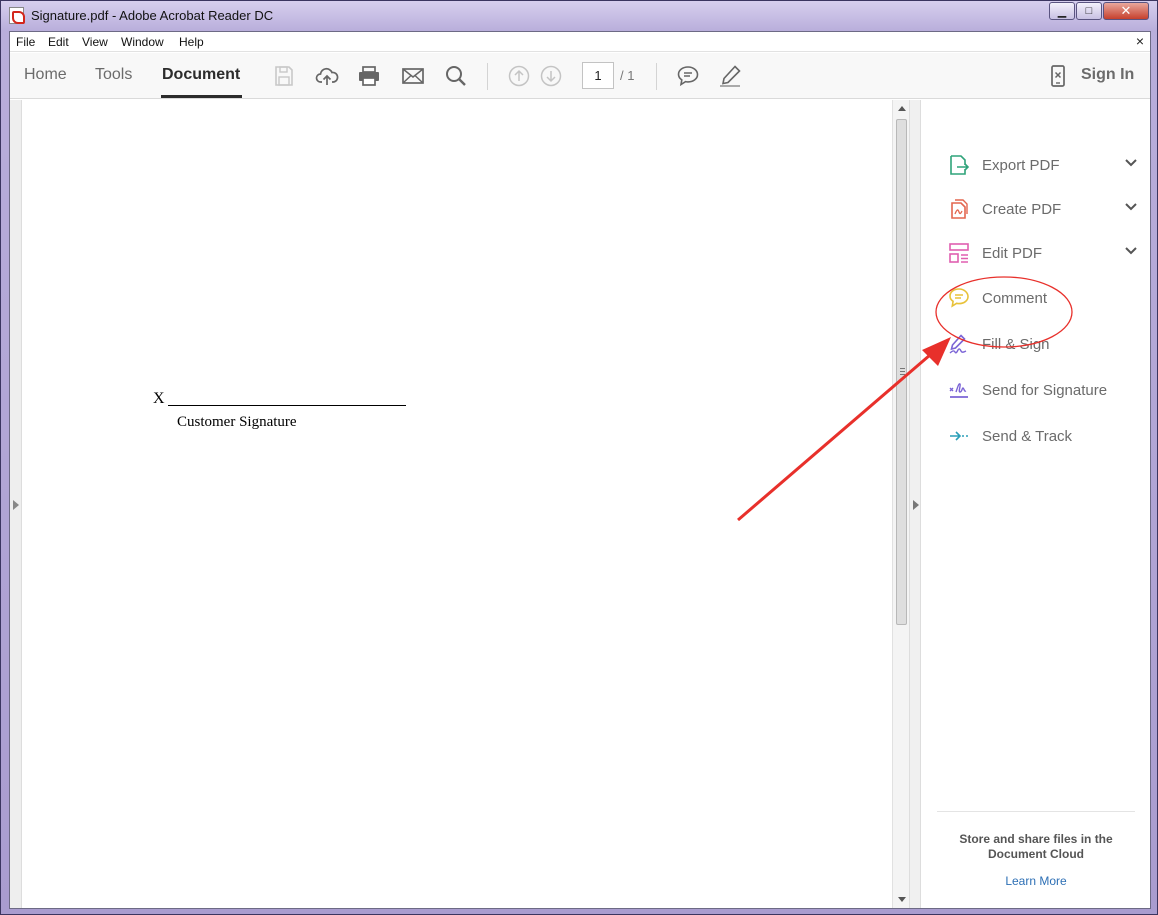  Describe the element at coordinates (58, 42) in the screenshot. I see `menu-edit: Edit` at that location.